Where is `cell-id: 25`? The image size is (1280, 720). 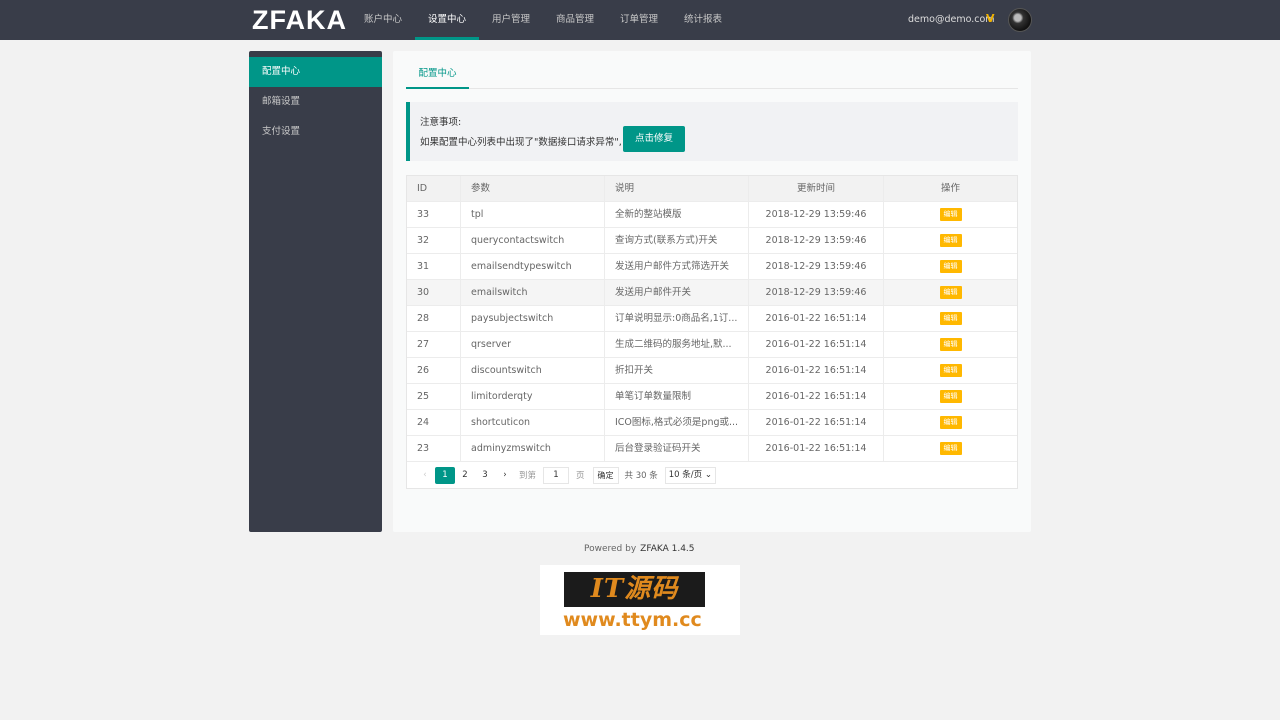 cell-id: 25 is located at coordinates (434, 396).